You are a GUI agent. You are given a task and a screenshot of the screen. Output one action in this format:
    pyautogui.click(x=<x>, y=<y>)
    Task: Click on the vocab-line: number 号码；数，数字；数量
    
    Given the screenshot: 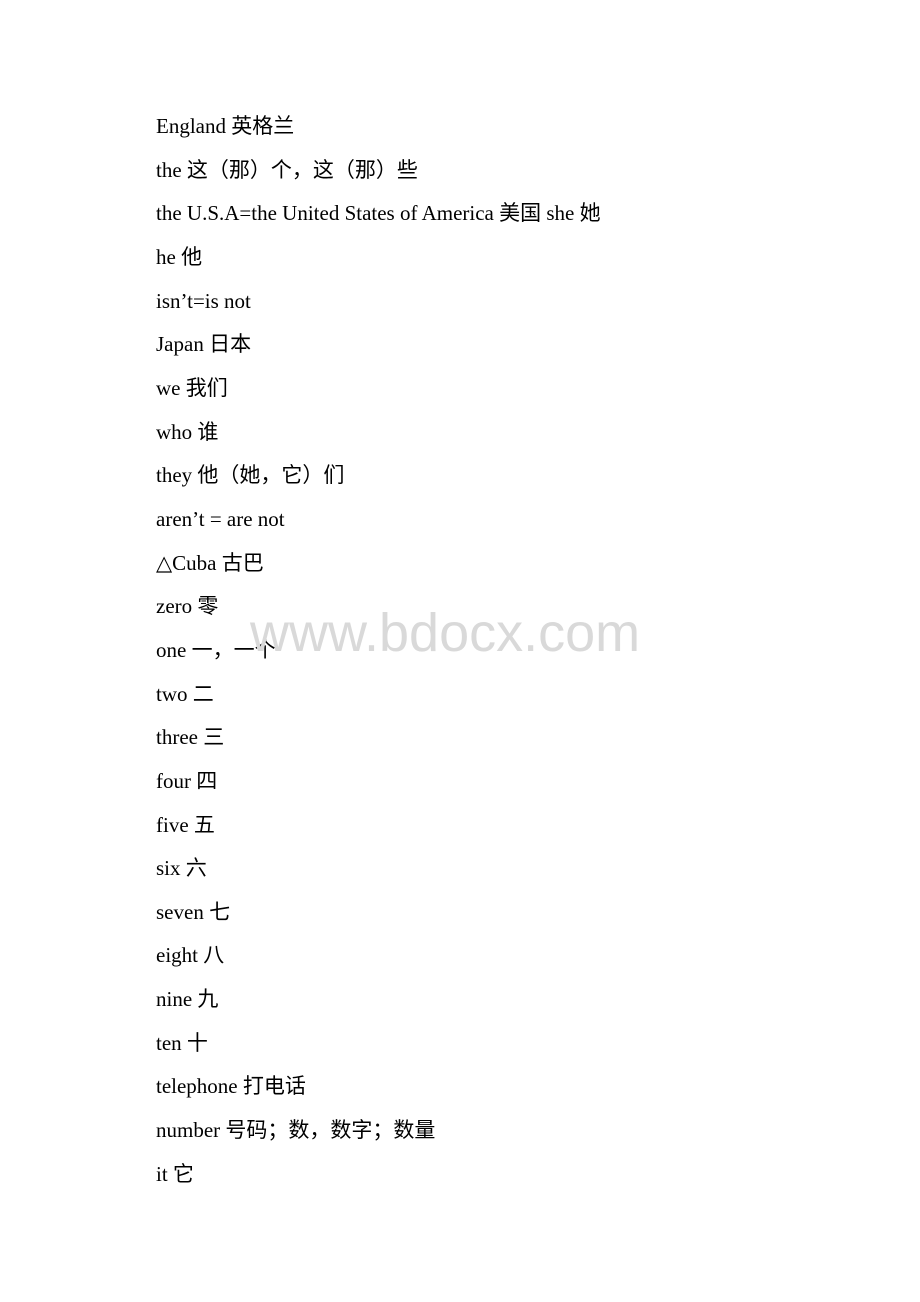 What is the action you would take?
    pyautogui.click(x=296, y=1130)
    